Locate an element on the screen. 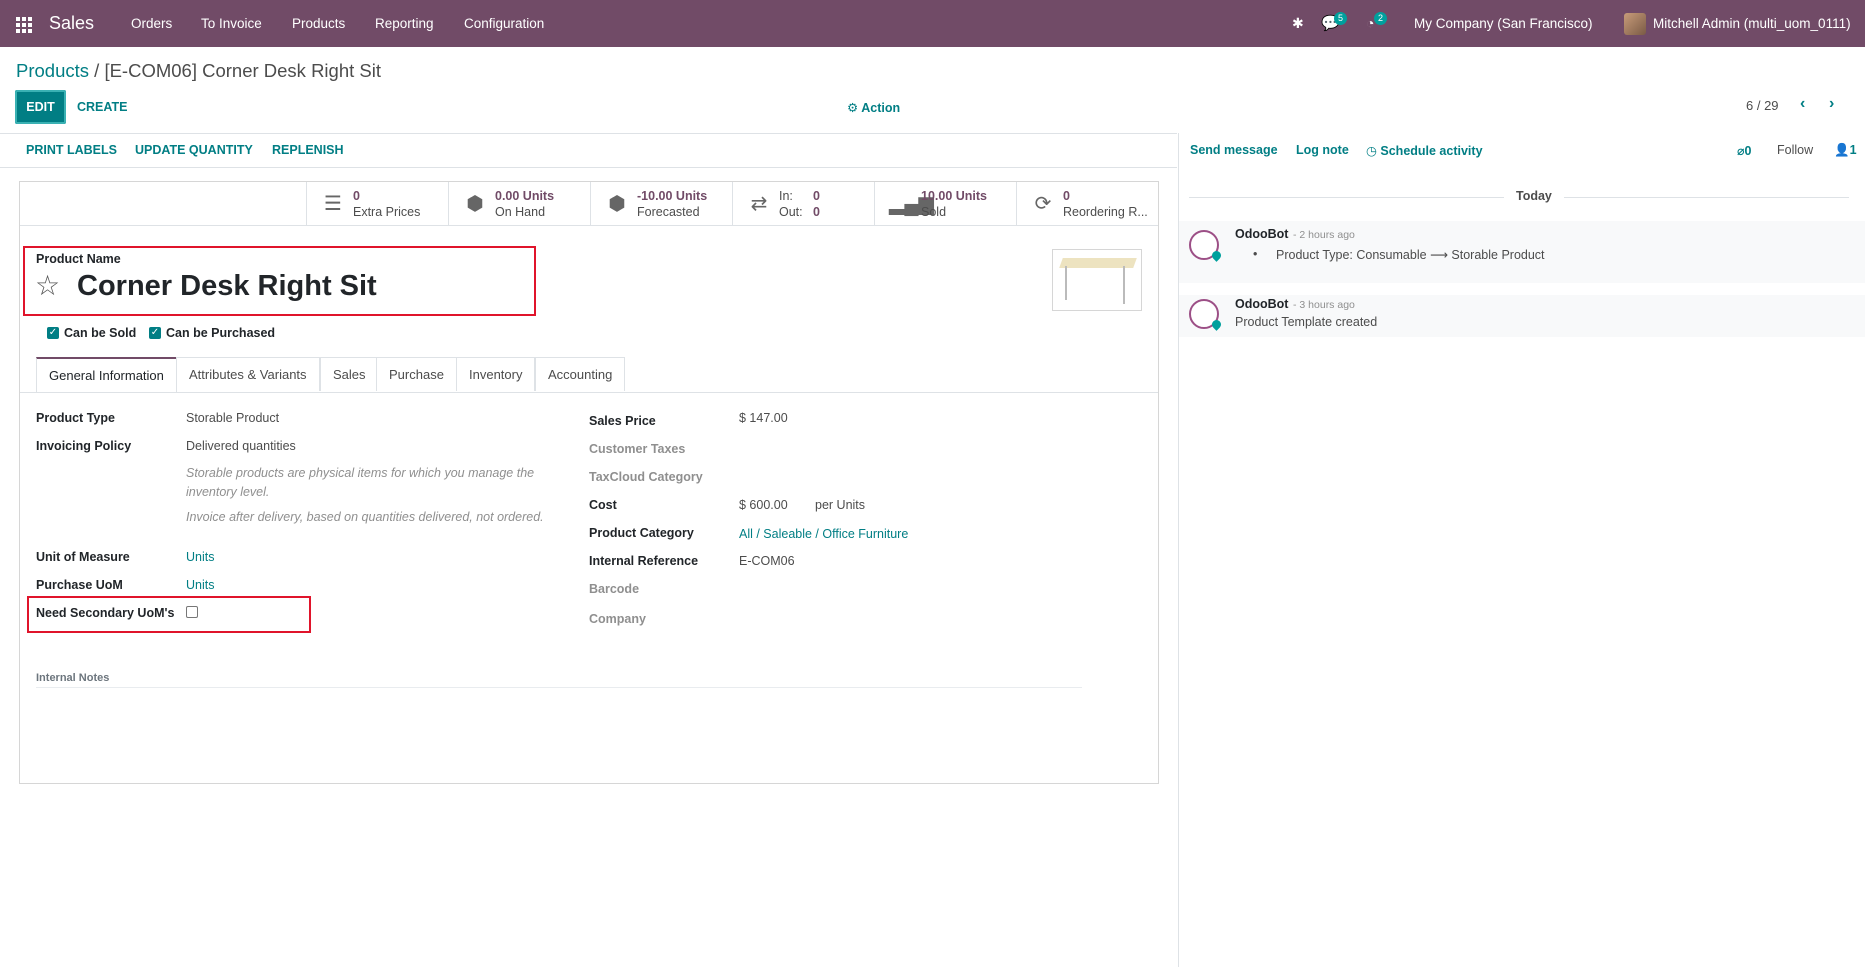 The height and width of the screenshot is (967, 1865). company-label: Company is located at coordinates (617, 619).